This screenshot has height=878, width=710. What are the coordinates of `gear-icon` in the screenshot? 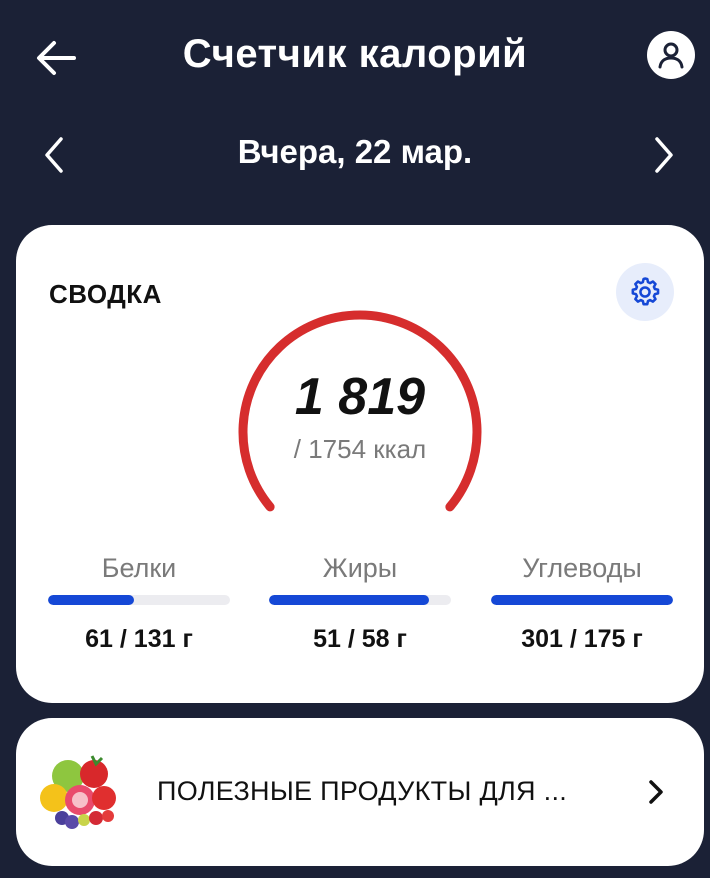 It's located at (645, 291).